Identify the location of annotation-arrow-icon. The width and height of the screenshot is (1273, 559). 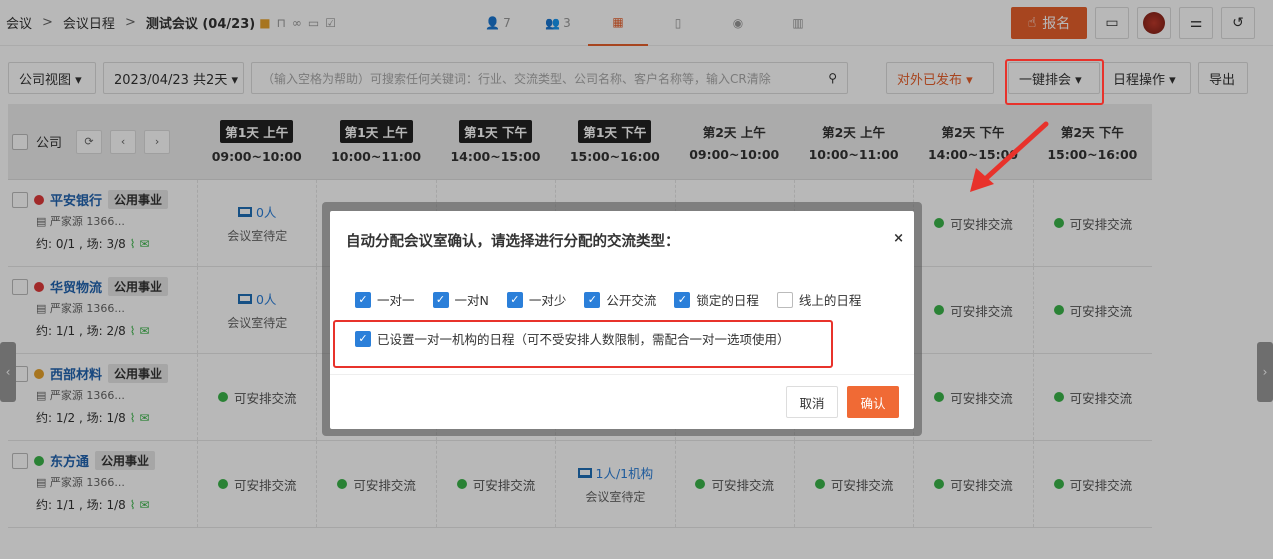
(1009, 156).